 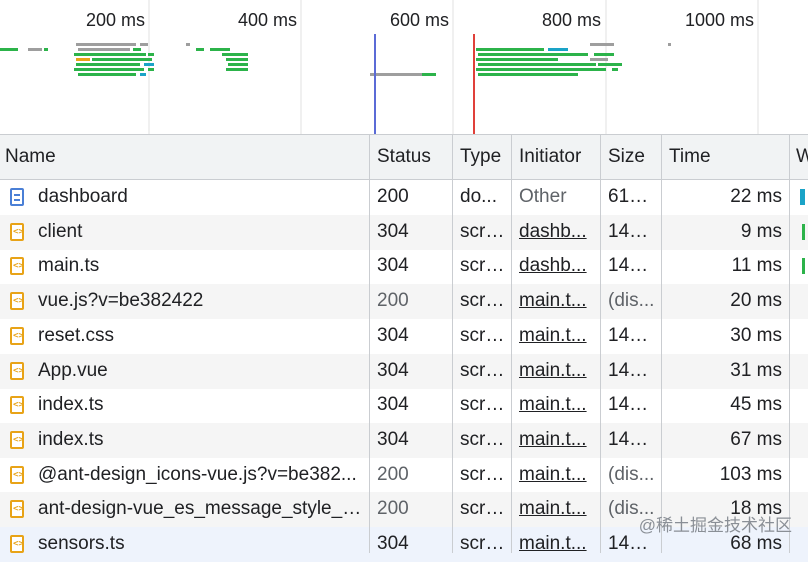 I want to click on tick-label-600ms: 600 ms, so click(x=419, y=20).